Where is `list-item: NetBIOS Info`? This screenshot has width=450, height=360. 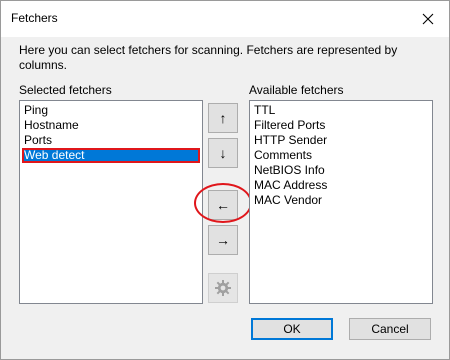 list-item: NetBIOS Info is located at coordinates (341, 170).